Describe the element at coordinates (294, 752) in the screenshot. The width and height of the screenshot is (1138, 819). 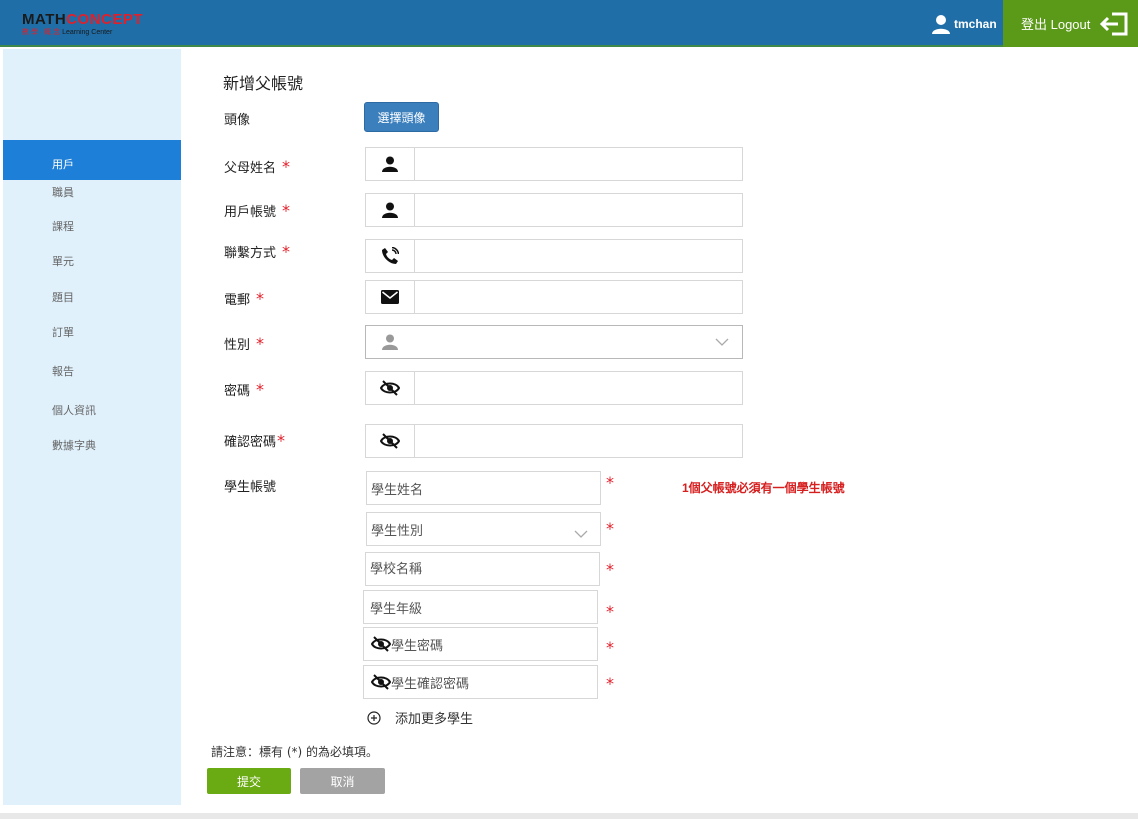
I see `required-note: 請注意：標有 (*) 的為必填項。` at that location.